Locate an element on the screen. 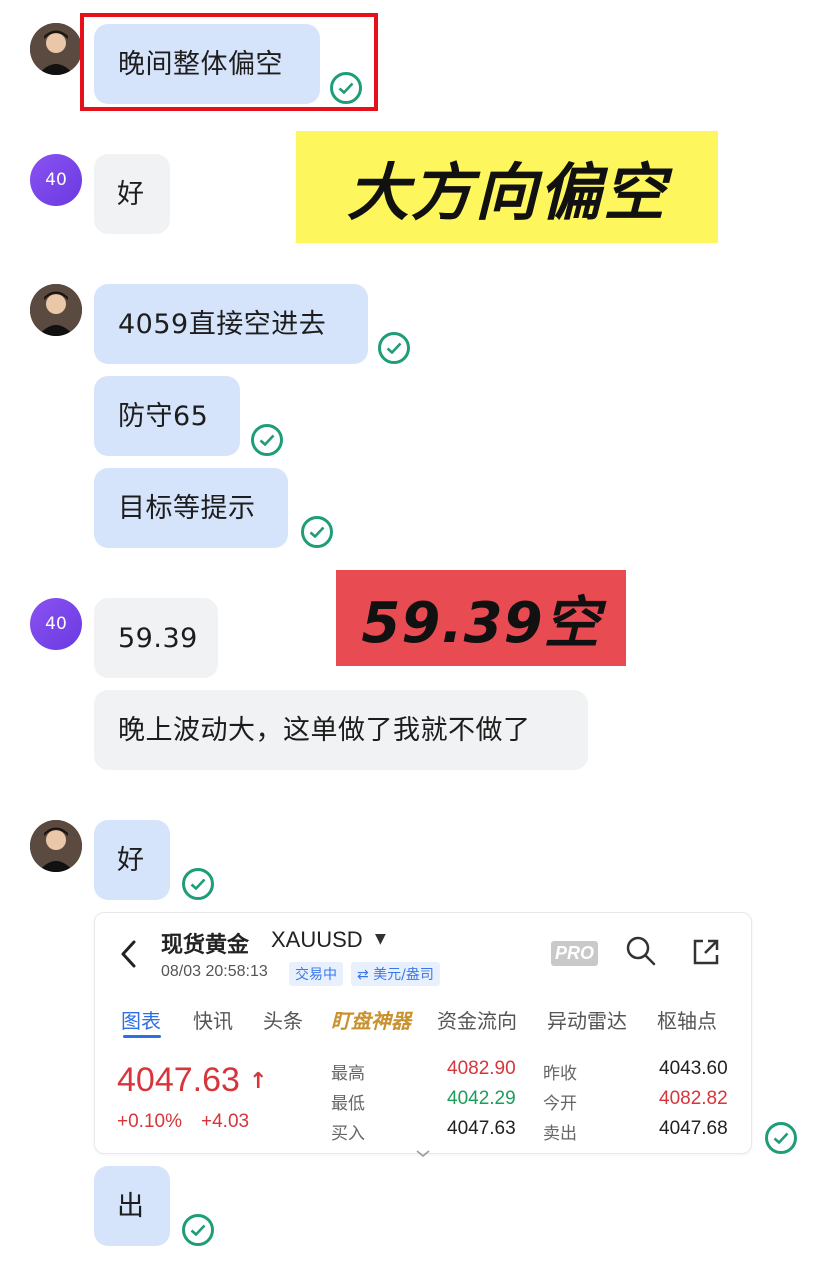 The height and width of the screenshot is (1265, 828). ask-label: 卖出 is located at coordinates (560, 1134).